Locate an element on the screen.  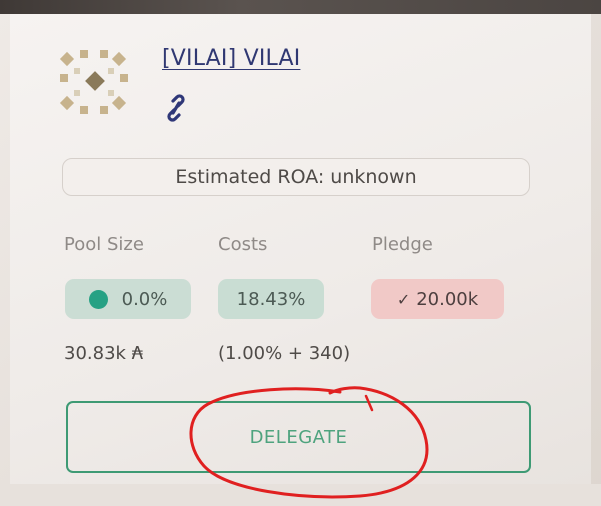
pool-size-badge: 0.0% is located at coordinates (128, 299).